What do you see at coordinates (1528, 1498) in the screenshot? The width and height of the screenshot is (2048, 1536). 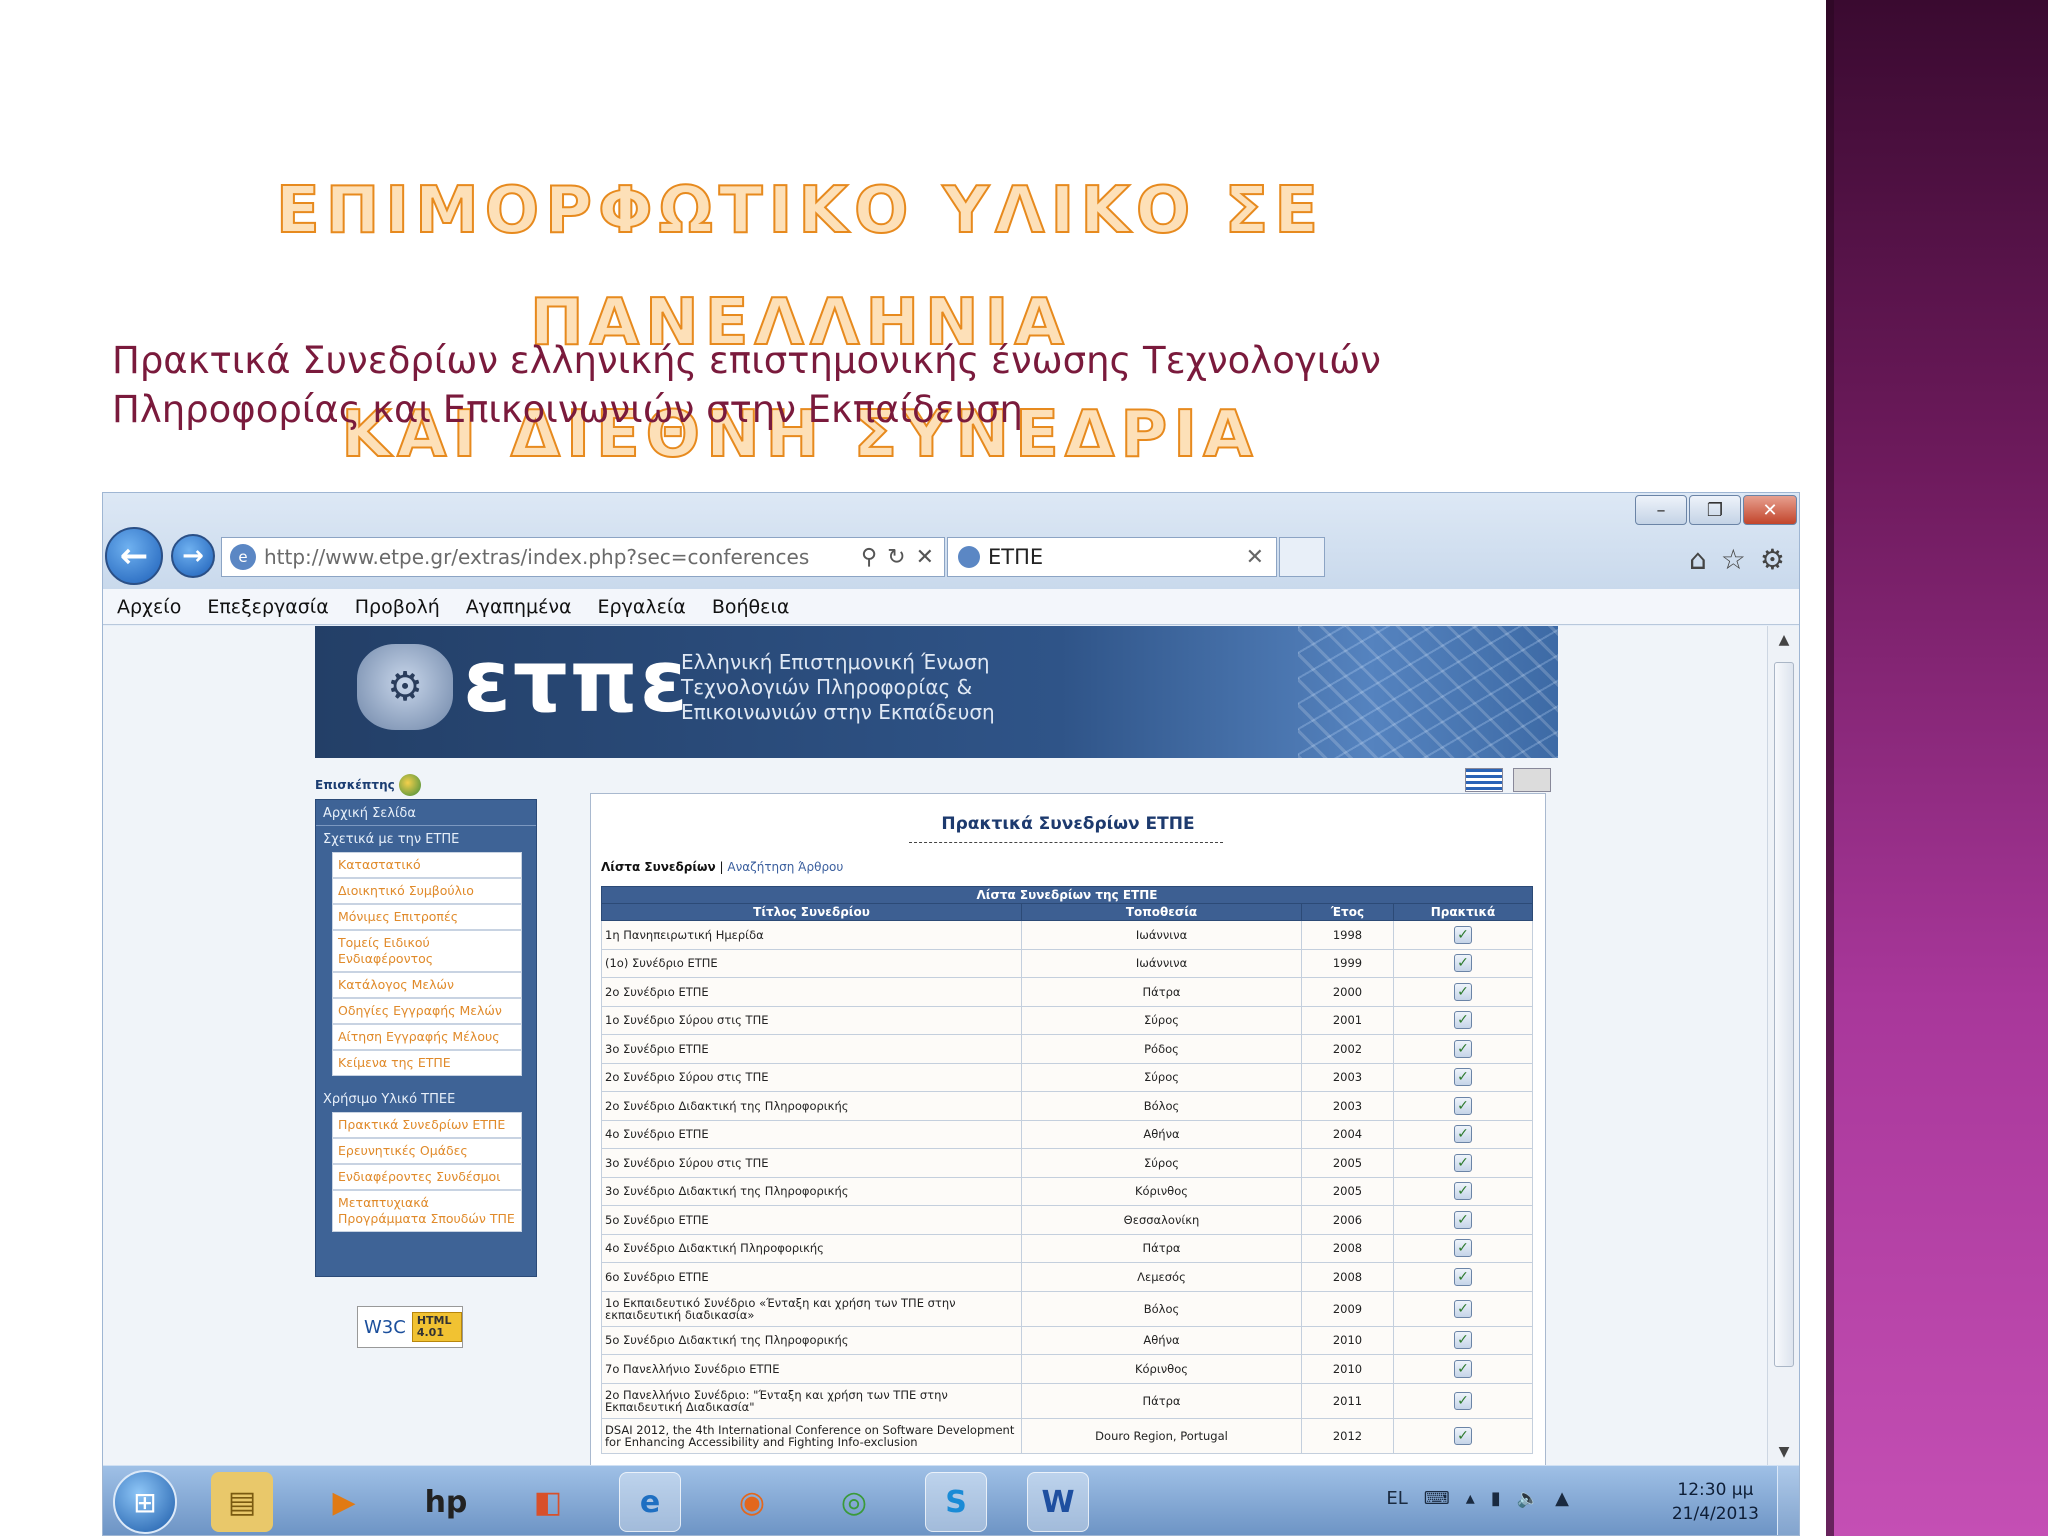 I see `volume-icon: 🔈` at bounding box center [1528, 1498].